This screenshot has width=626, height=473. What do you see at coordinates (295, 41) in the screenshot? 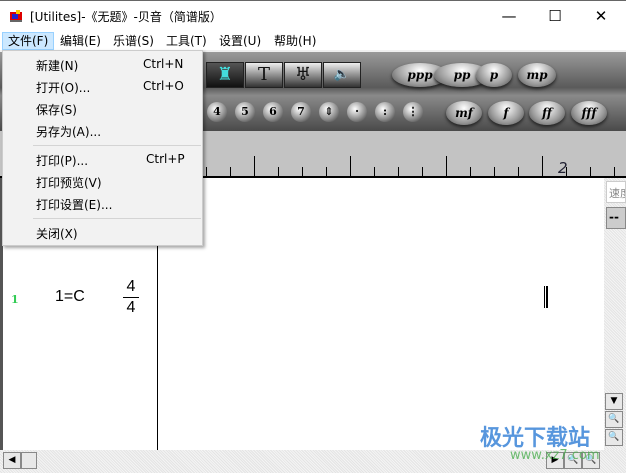
I see `menu-help: 帮助(H)` at bounding box center [295, 41].